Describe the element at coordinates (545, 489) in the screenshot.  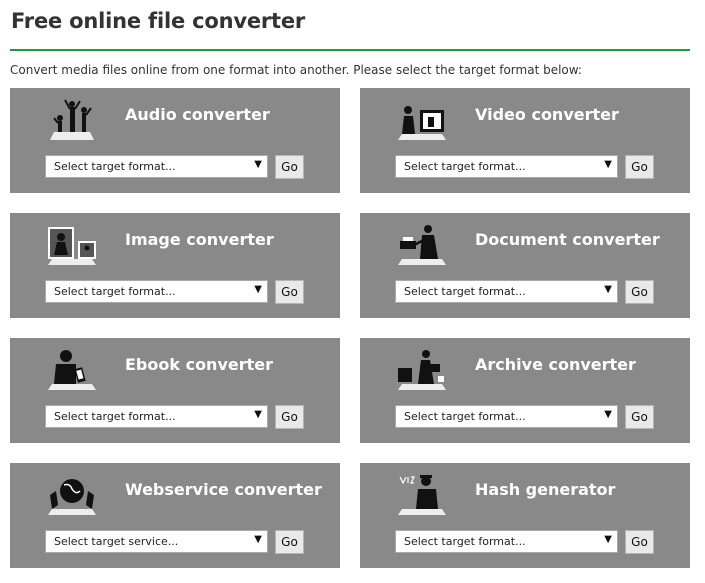
I see `card-title: Hash generator` at that location.